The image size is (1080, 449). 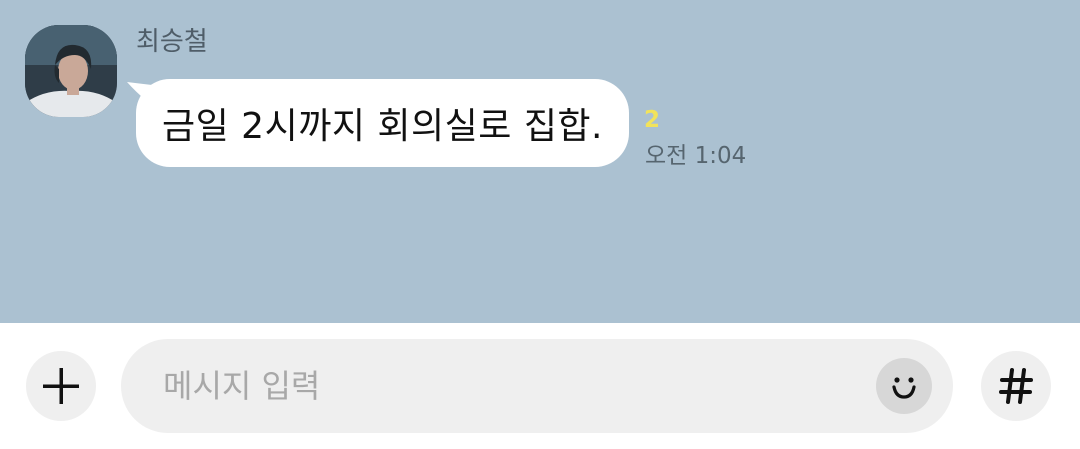 What do you see at coordinates (503, 386) in the screenshot?
I see `message-input` at bounding box center [503, 386].